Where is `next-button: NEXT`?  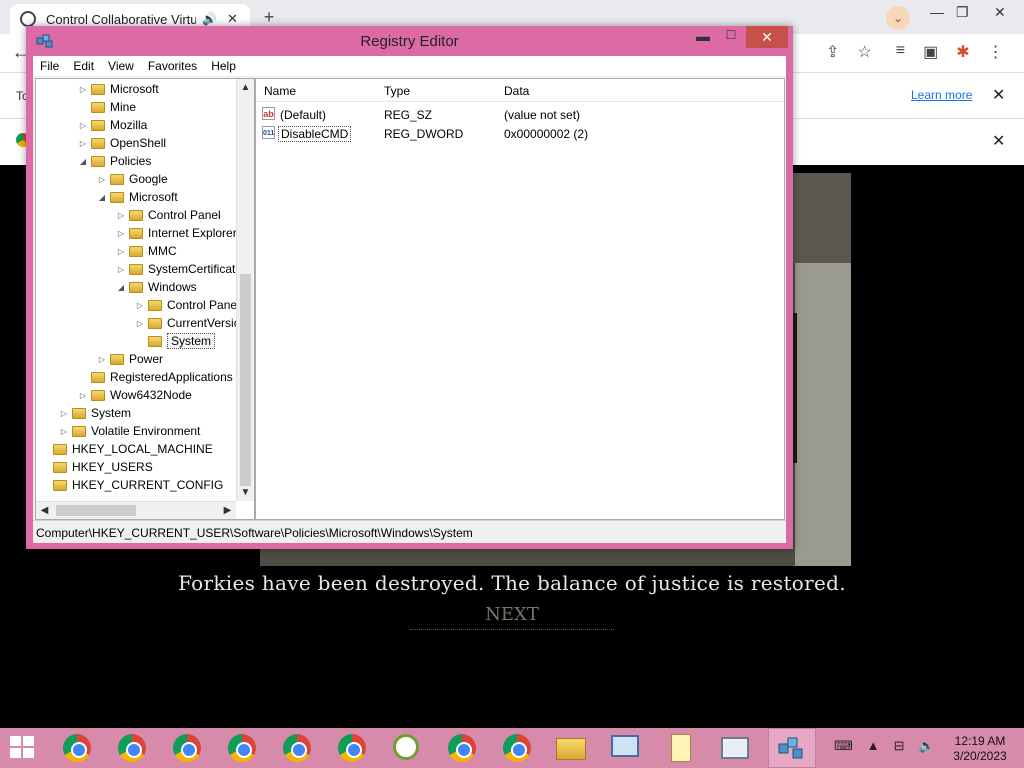
next-button: NEXT is located at coordinates (512, 614).